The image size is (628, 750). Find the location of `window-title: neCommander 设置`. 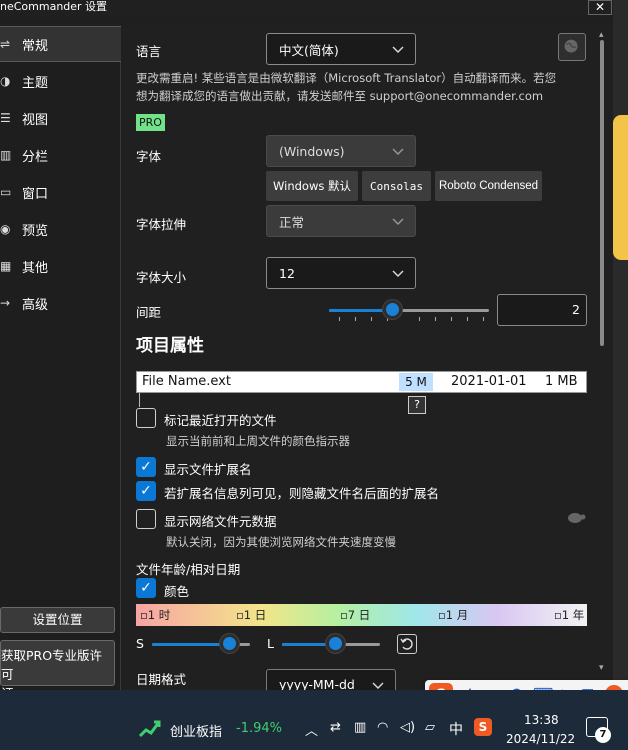

window-title: neCommander 设置 is located at coordinates (54, 6).